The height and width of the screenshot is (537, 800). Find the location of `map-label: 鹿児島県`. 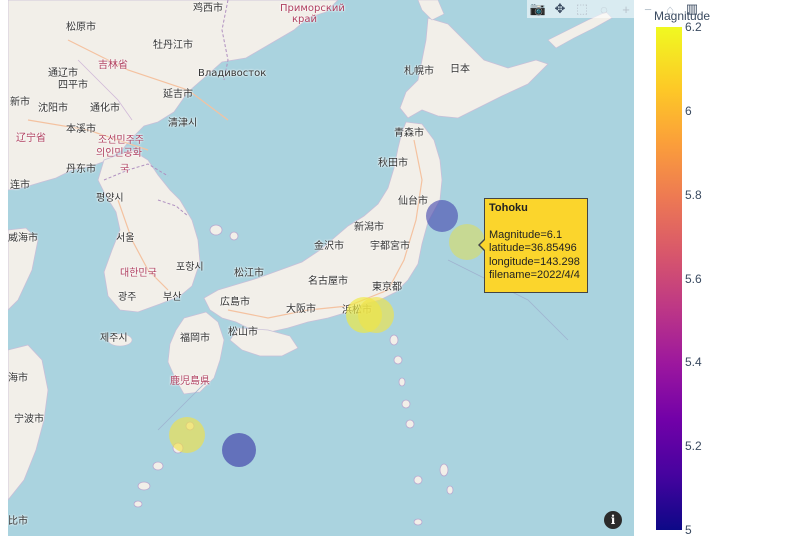

map-label: 鹿児島県 is located at coordinates (190, 381).